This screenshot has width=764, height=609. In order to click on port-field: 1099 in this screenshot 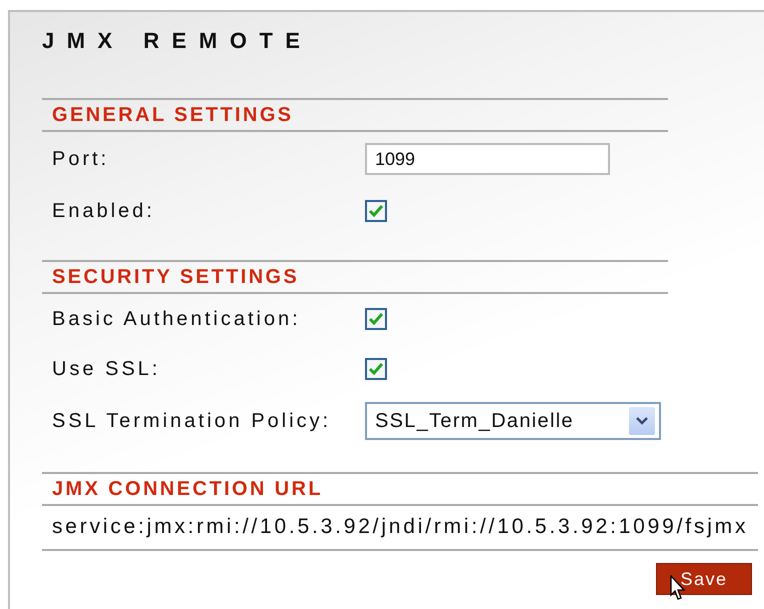, I will do `click(487, 159)`.